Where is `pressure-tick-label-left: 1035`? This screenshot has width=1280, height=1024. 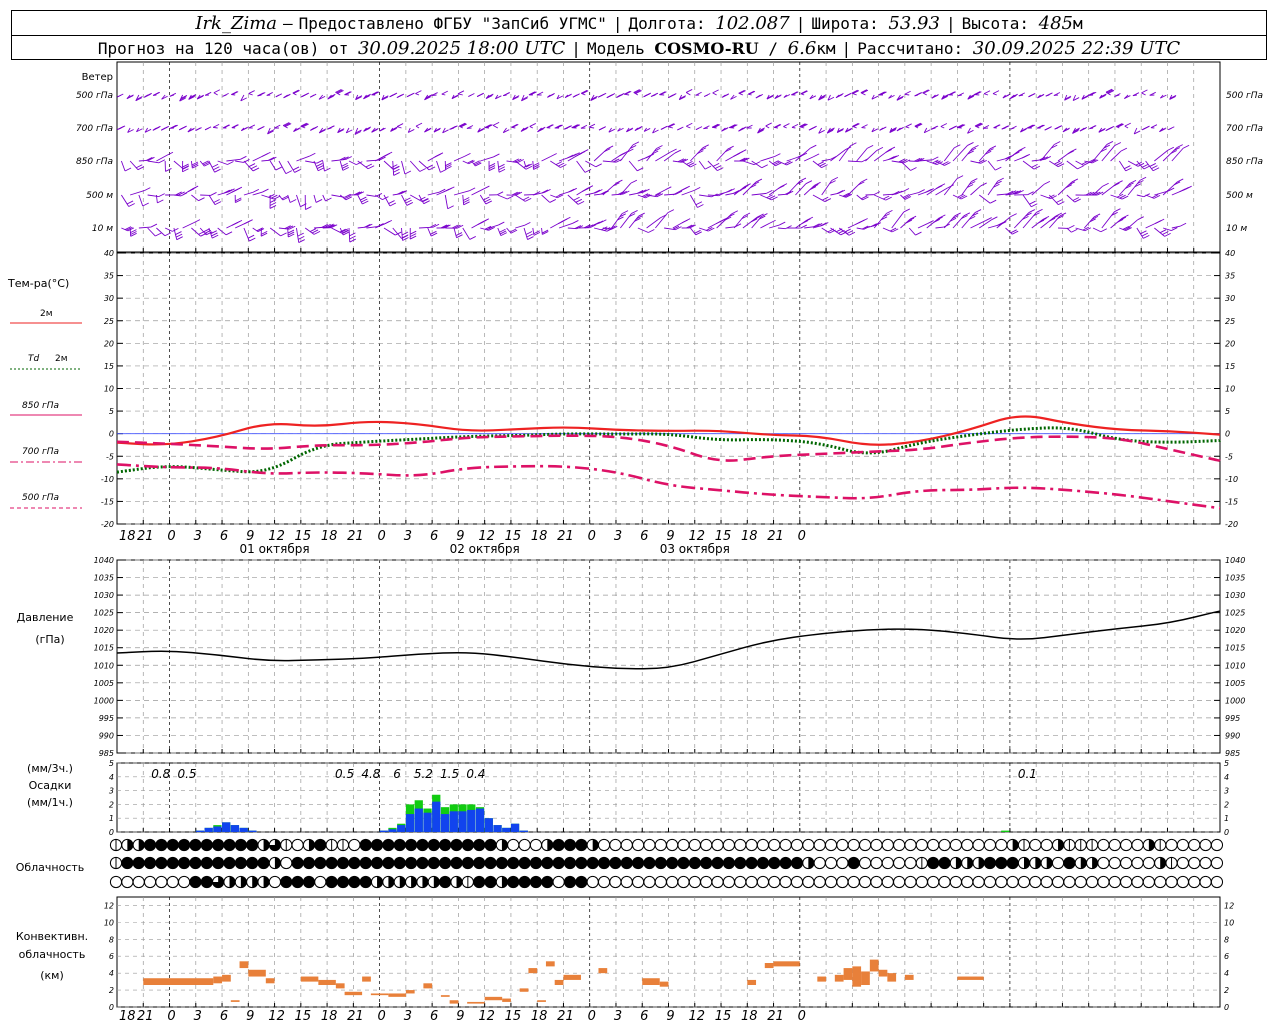
pressure-tick-label-left: 1035 is located at coordinates (104, 578).